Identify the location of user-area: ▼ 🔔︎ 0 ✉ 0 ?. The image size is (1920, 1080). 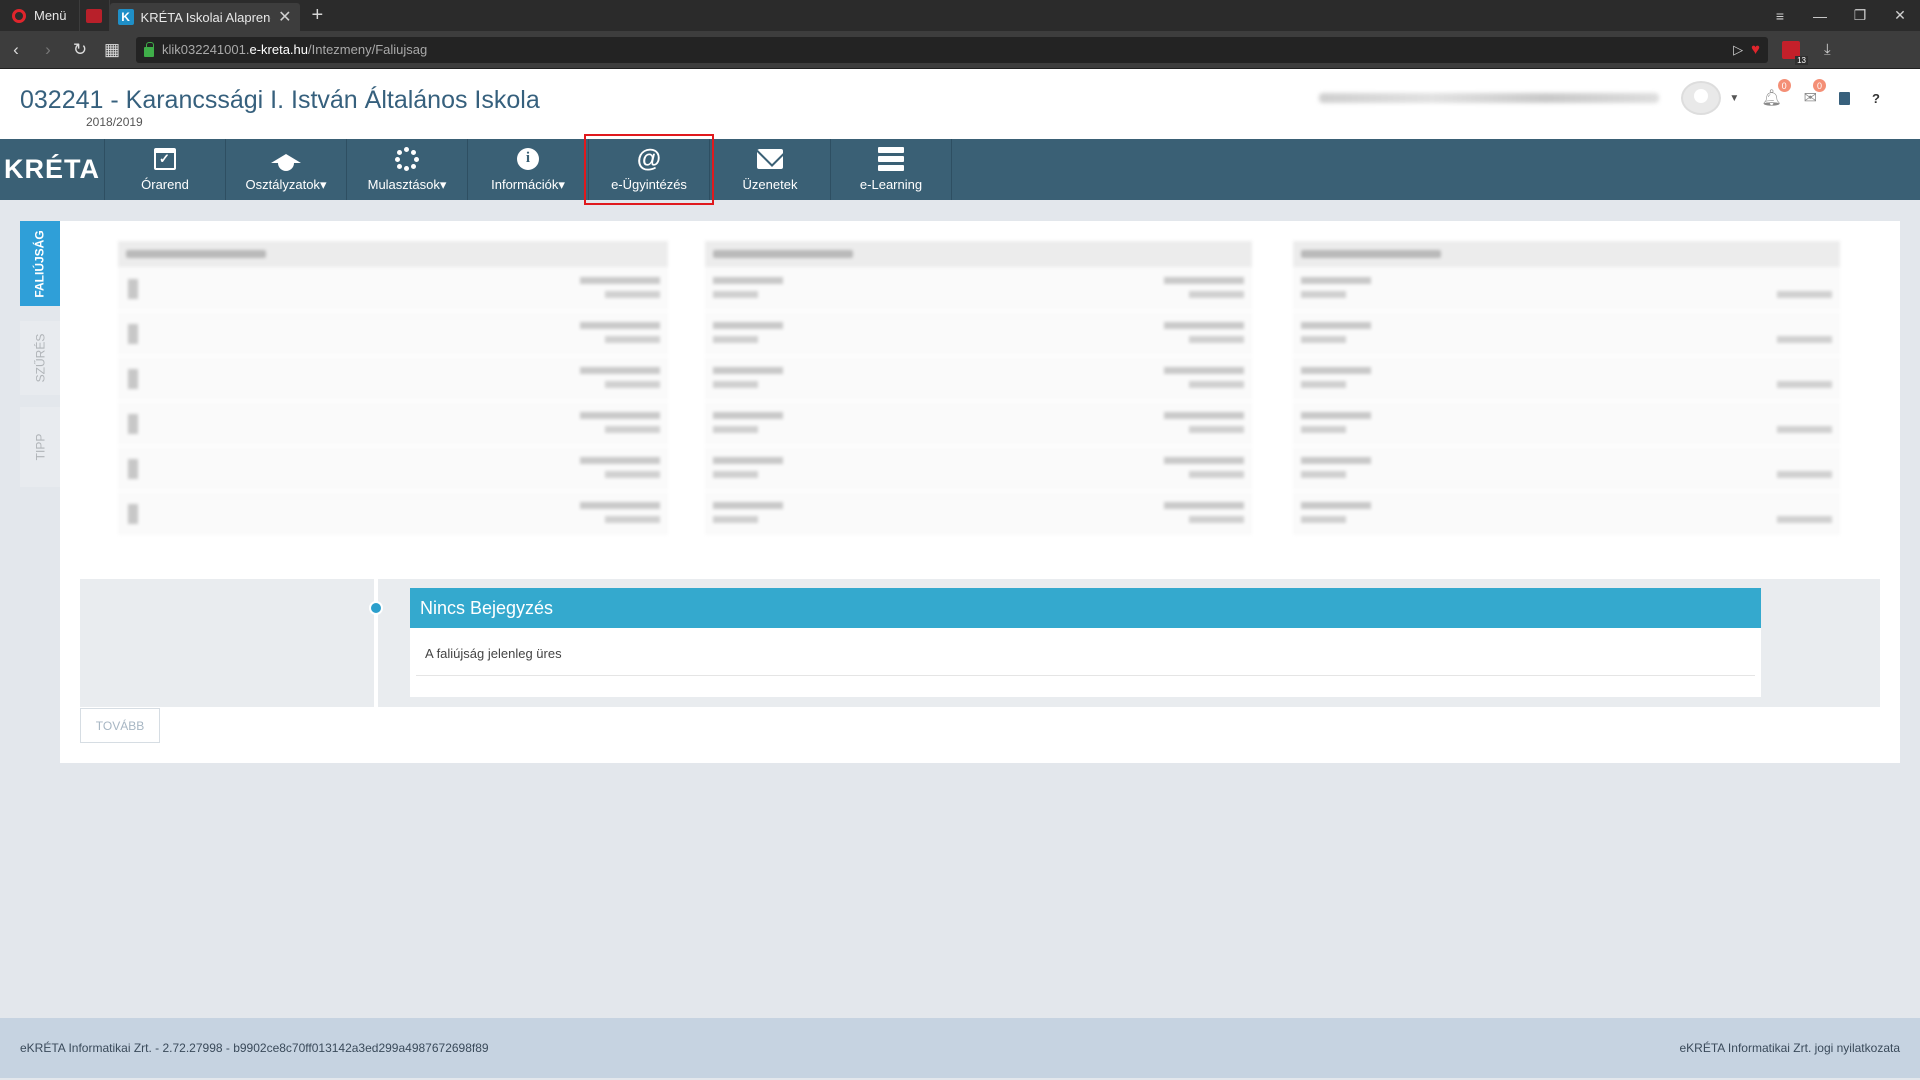
(1599, 97).